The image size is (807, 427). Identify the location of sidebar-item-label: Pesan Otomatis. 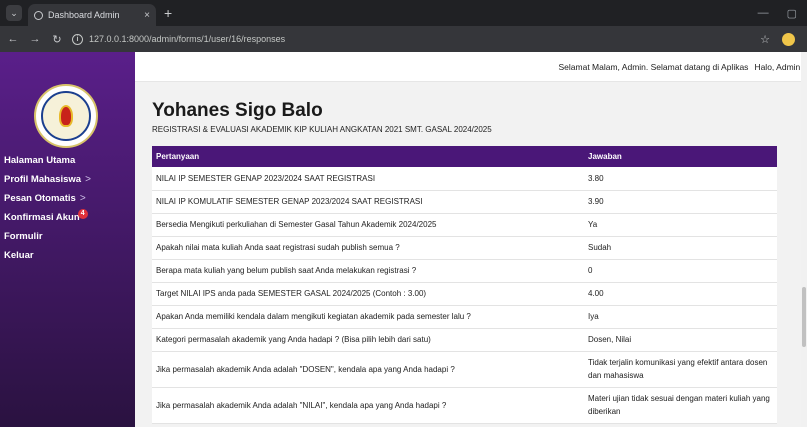
(40, 198).